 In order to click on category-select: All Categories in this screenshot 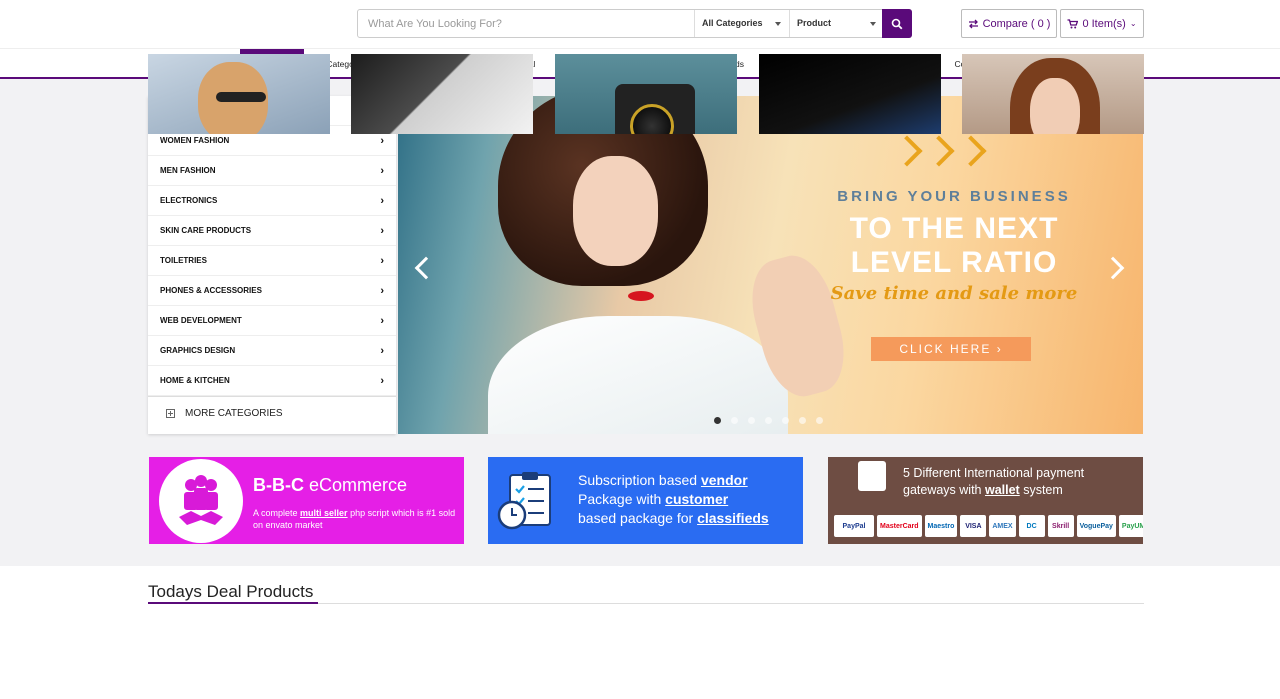, I will do `click(741, 23)`.